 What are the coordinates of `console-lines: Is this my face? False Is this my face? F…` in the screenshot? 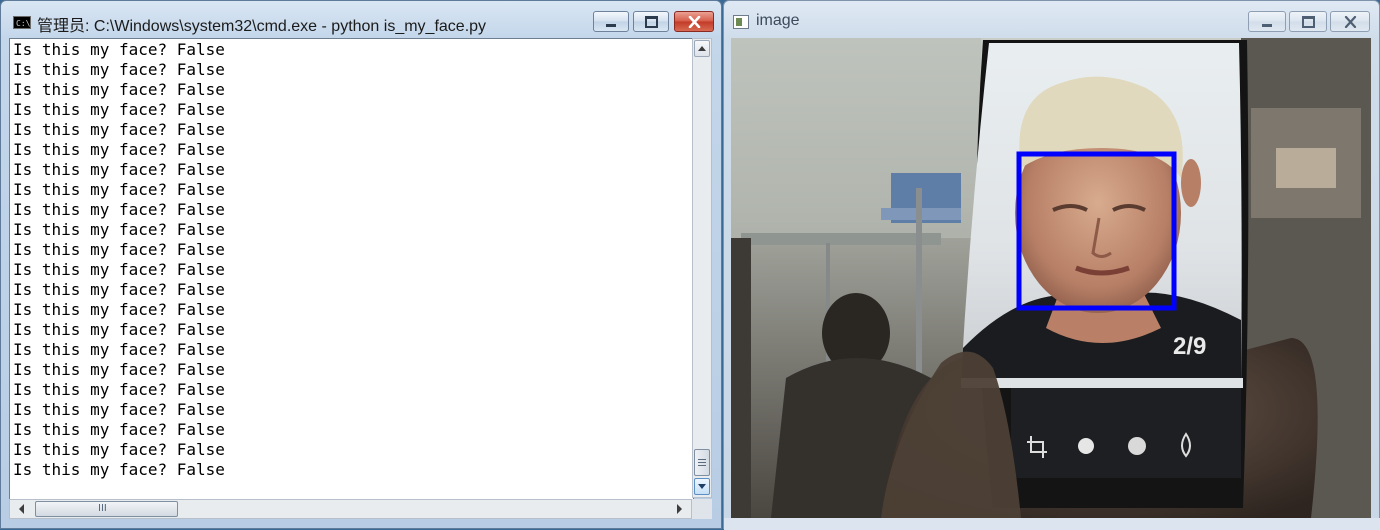 It's located at (119, 260).